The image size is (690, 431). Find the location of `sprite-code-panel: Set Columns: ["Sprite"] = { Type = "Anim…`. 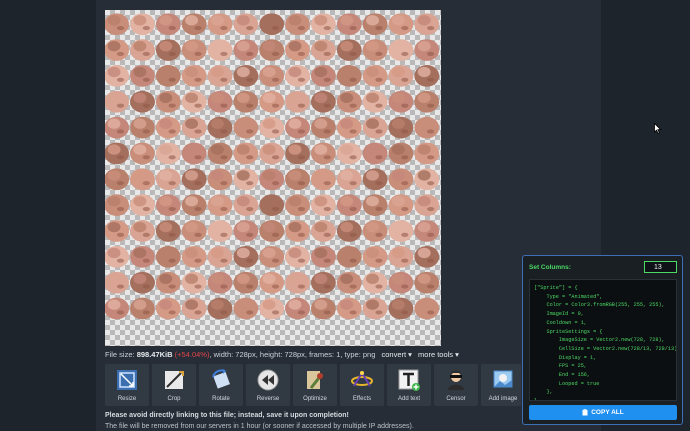

sprite-code-panel: Set Columns: ["Sprite"] = { Type = "Anim… is located at coordinates (602, 340).